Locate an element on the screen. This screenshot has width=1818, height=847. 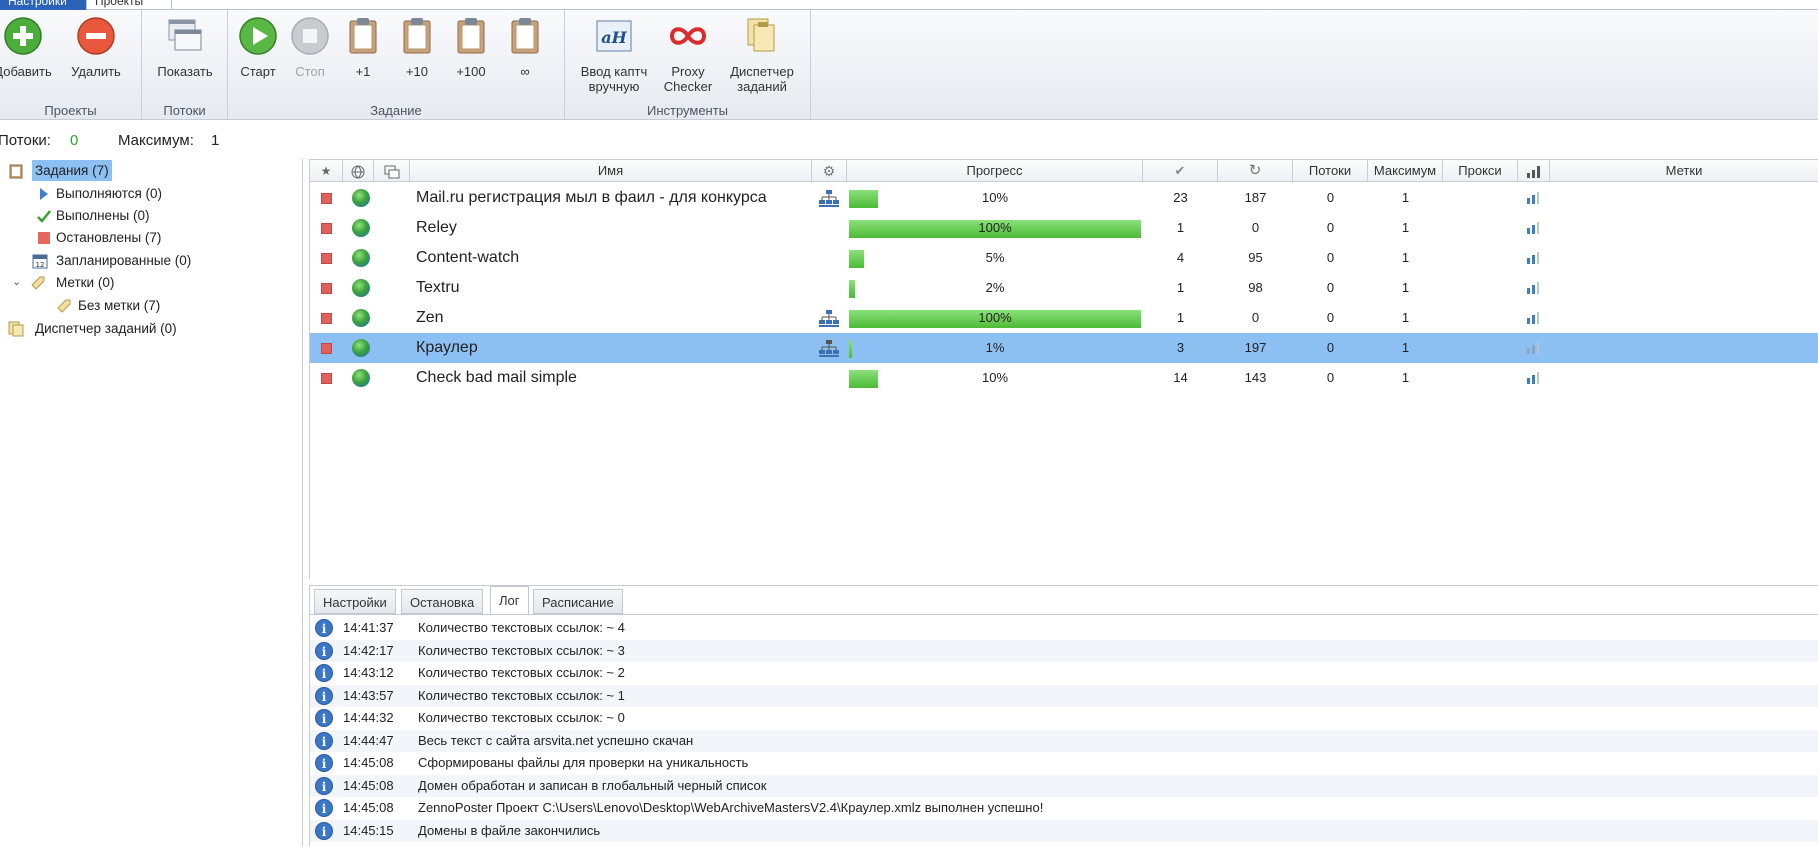
plus-one-label: +1 is located at coordinates (363, 71).